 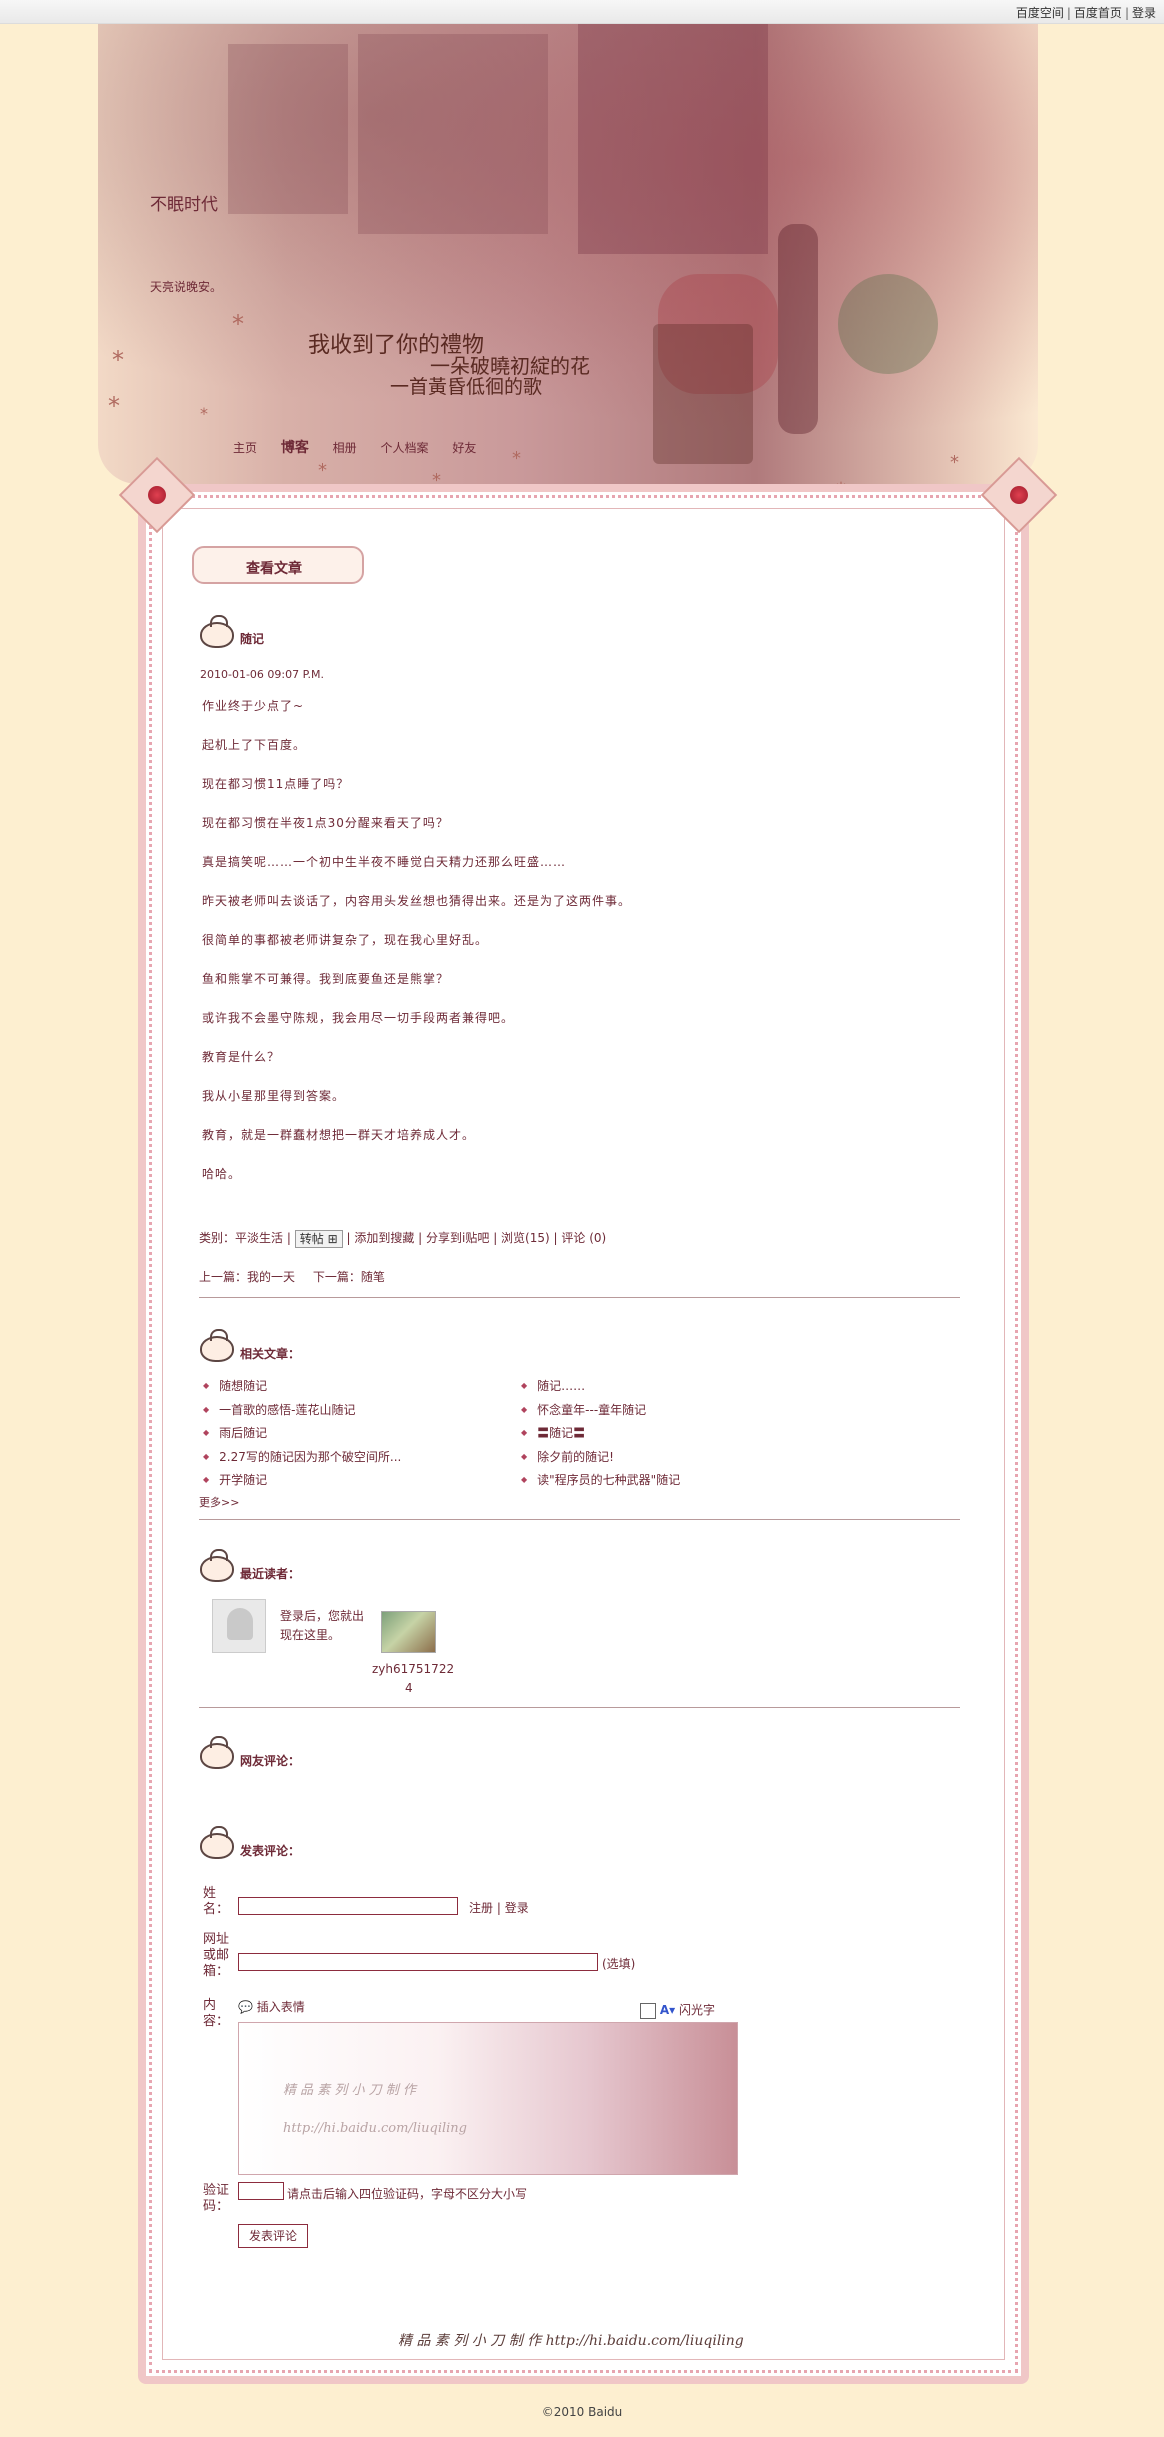 What do you see at coordinates (413, 1669) in the screenshot?
I see `reader-name: zyh61751722` at bounding box center [413, 1669].